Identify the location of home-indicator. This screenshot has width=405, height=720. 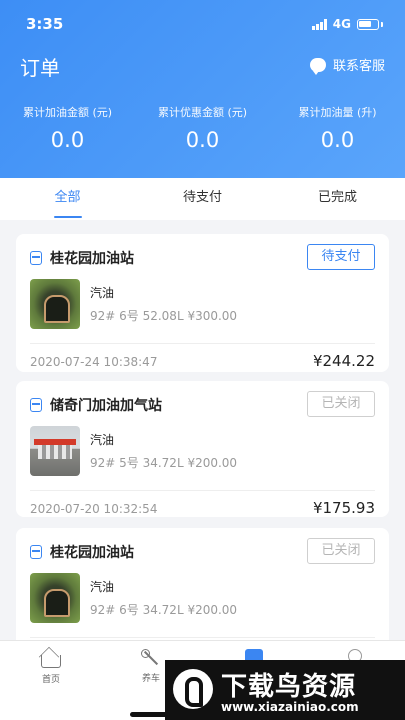
(197, 714).